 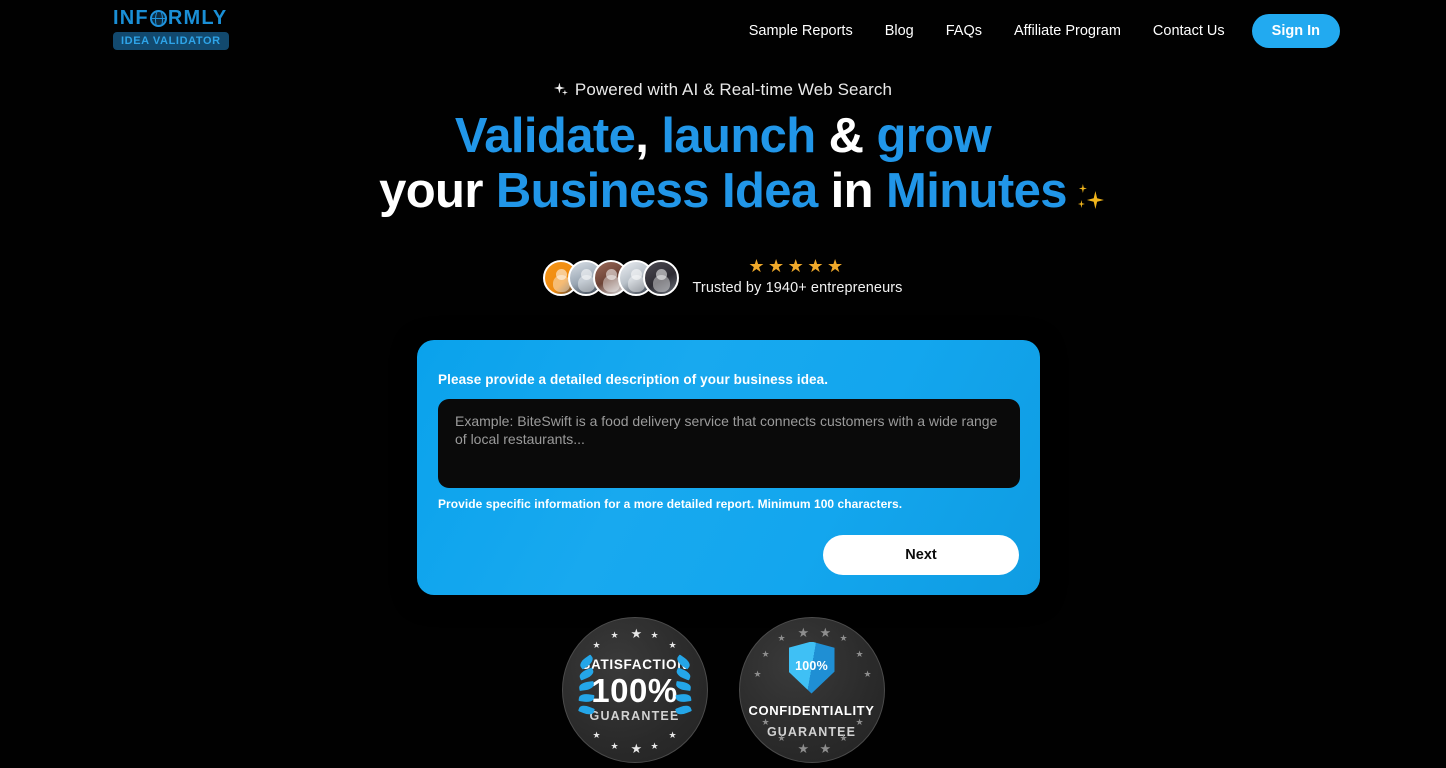 I want to click on headline-word-launch: launch, so click(x=738, y=136).